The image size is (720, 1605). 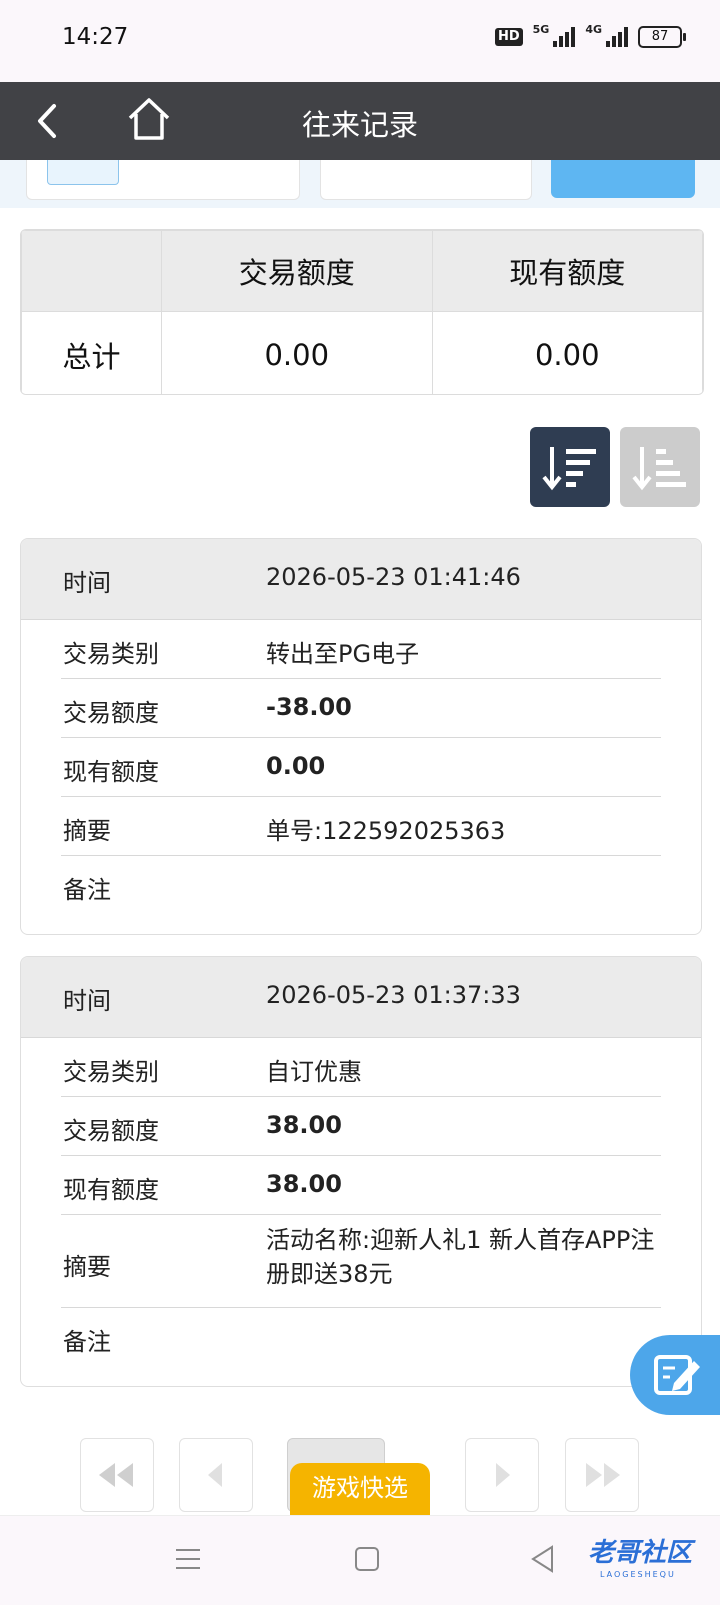 I want to click on record-amount-row: 交易额度 38.00, so click(x=361, y=1126).